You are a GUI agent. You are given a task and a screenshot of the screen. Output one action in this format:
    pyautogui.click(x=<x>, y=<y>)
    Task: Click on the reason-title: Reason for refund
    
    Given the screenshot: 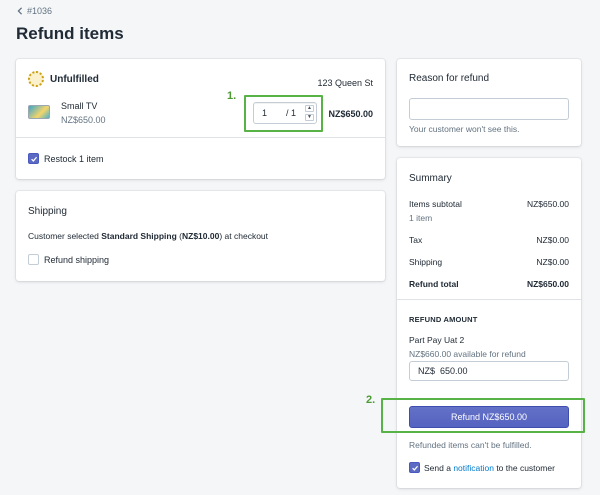 What is the action you would take?
    pyautogui.click(x=449, y=78)
    